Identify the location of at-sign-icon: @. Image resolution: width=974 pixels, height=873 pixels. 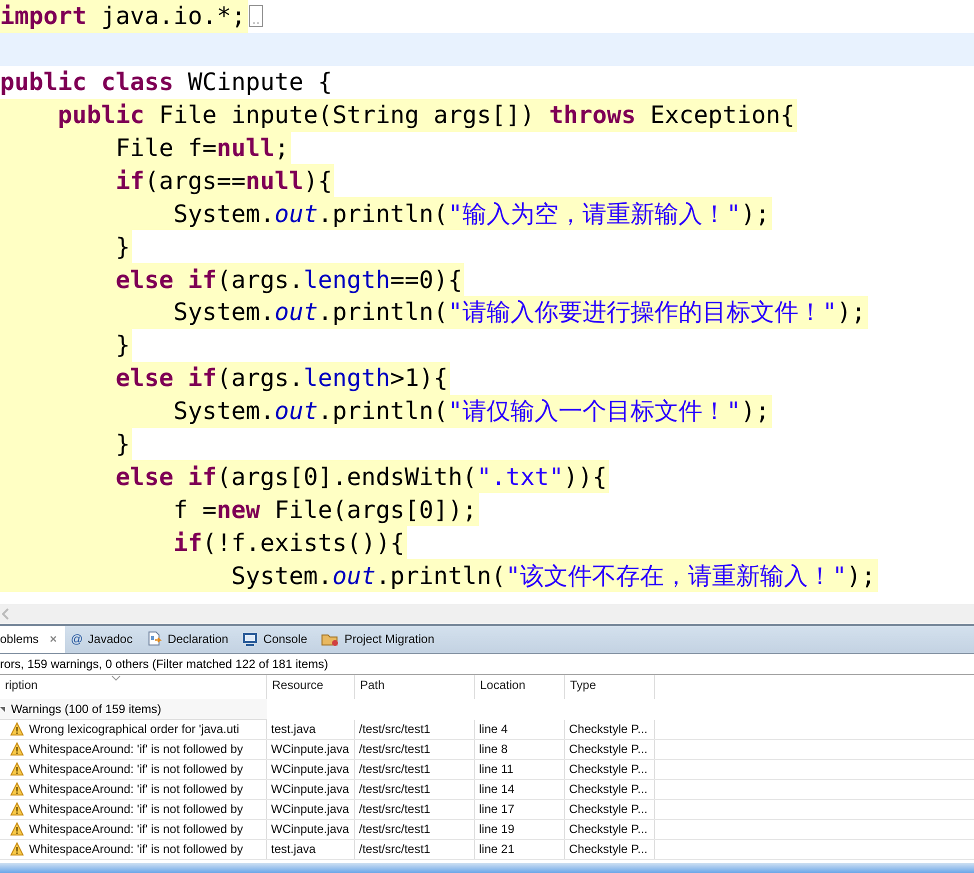
(76, 639).